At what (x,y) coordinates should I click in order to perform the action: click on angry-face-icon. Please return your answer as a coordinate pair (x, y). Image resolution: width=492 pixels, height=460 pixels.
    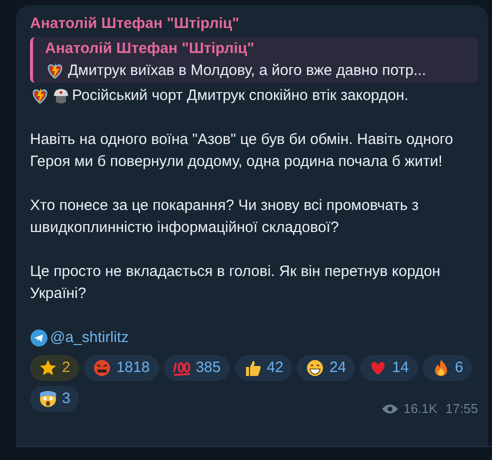
    Looking at the image, I should click on (102, 368).